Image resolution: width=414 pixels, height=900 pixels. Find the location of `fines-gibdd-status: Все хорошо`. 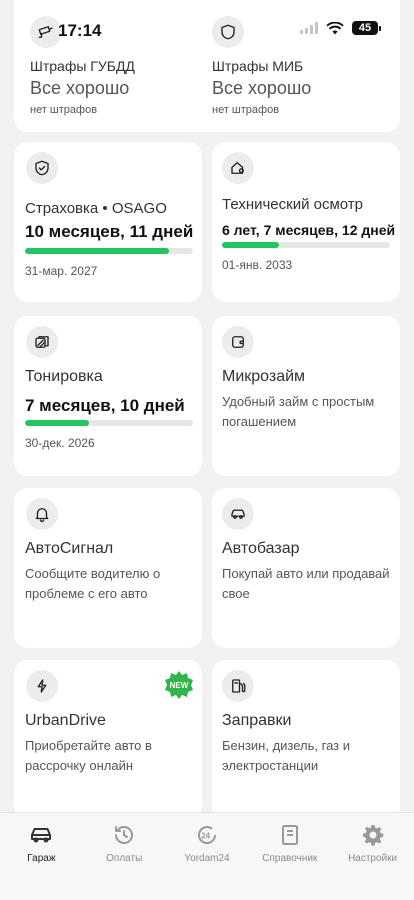

fines-gibdd-status: Все хорошо is located at coordinates (80, 88).